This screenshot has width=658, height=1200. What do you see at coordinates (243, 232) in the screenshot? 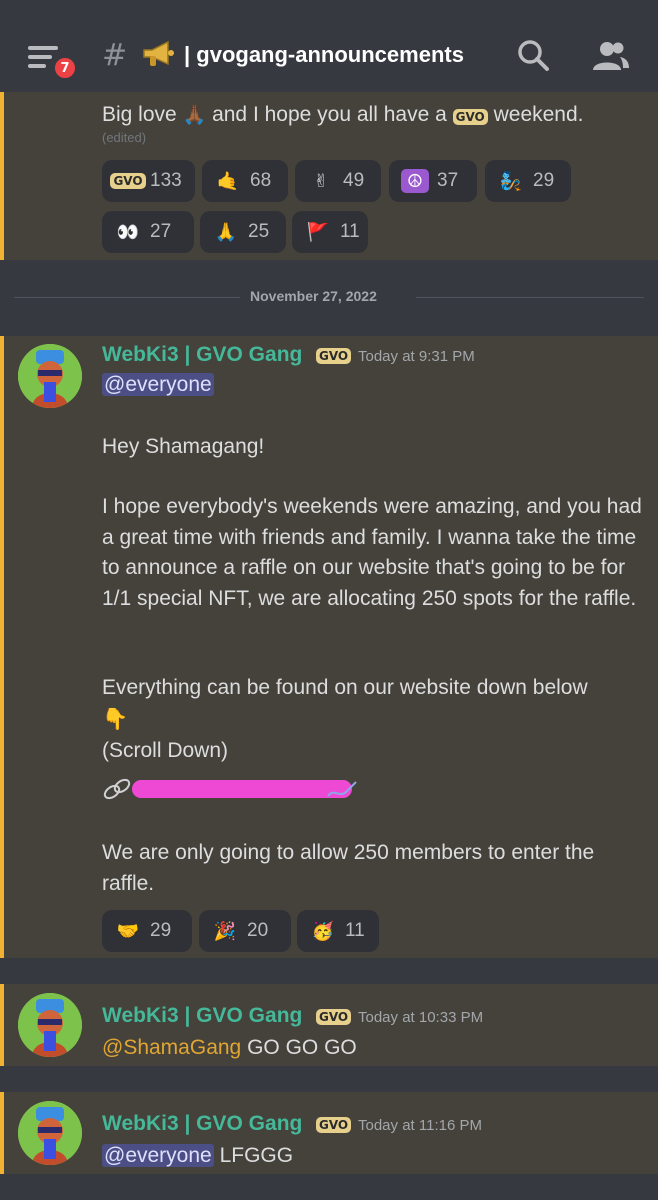
I see `reaction-bow-hands: 🙏 25` at bounding box center [243, 232].